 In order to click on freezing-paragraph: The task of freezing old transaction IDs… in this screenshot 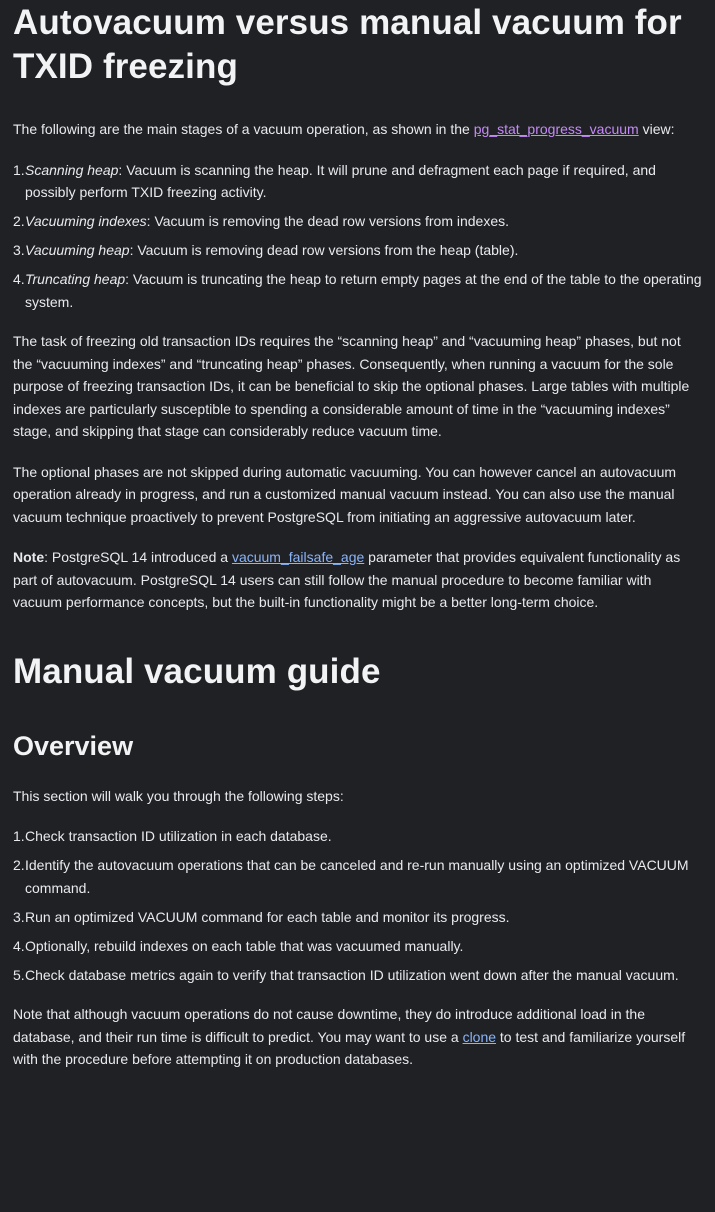, I will do `click(351, 386)`.